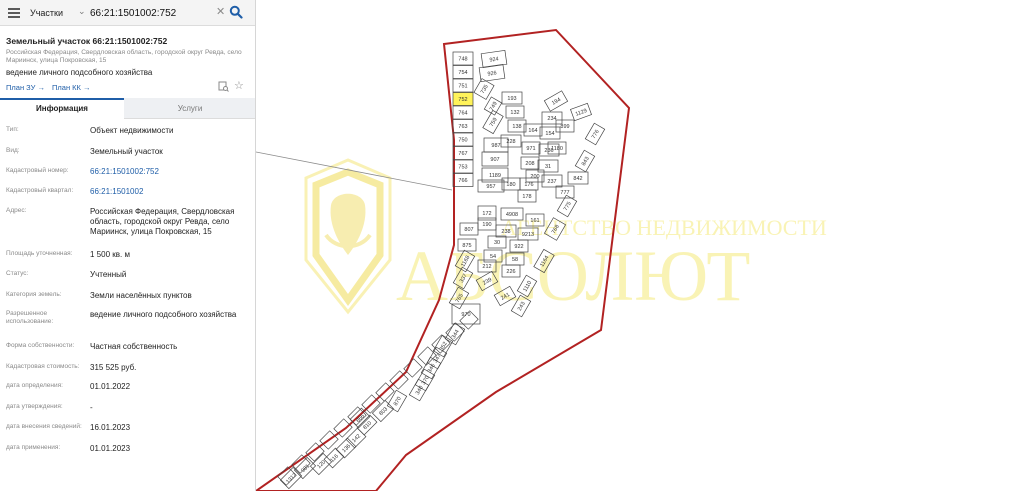  Describe the element at coordinates (239, 85) in the screenshot. I see `favorite-star-icon: ☆` at that location.